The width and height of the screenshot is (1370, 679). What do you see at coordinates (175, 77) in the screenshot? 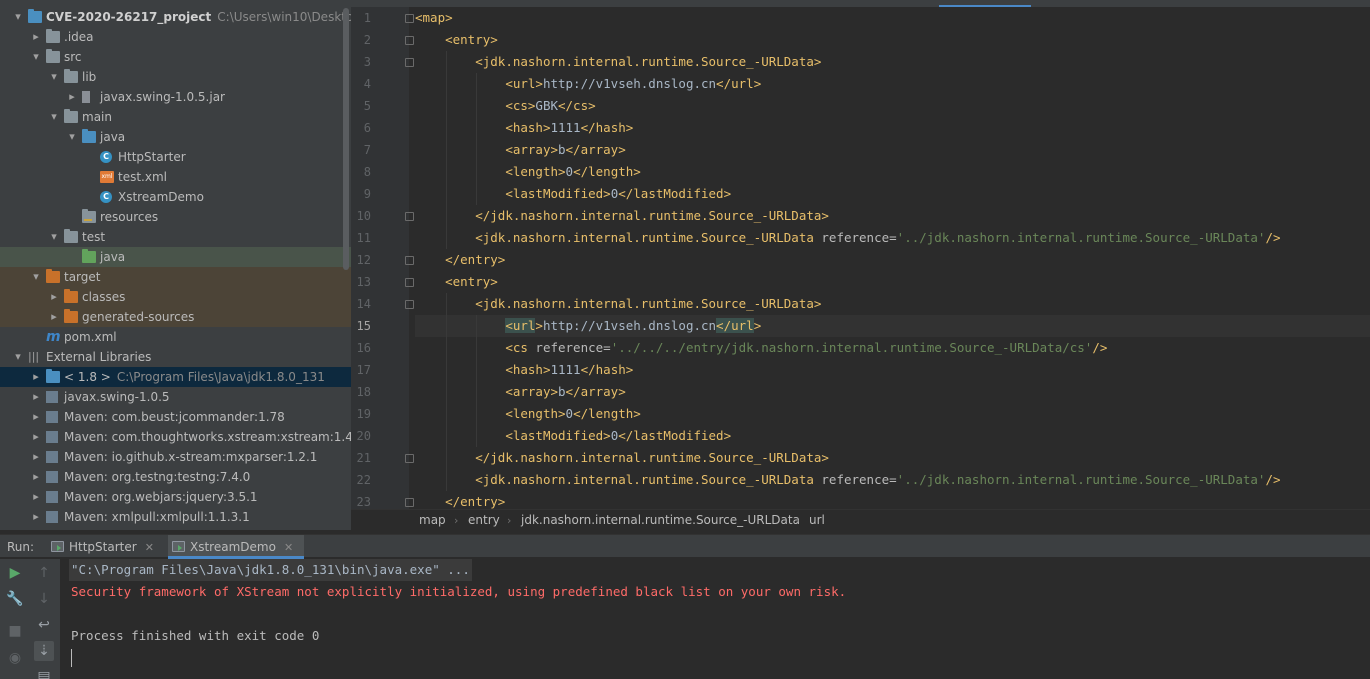
I see `tree-item: ▾ lib` at bounding box center [175, 77].